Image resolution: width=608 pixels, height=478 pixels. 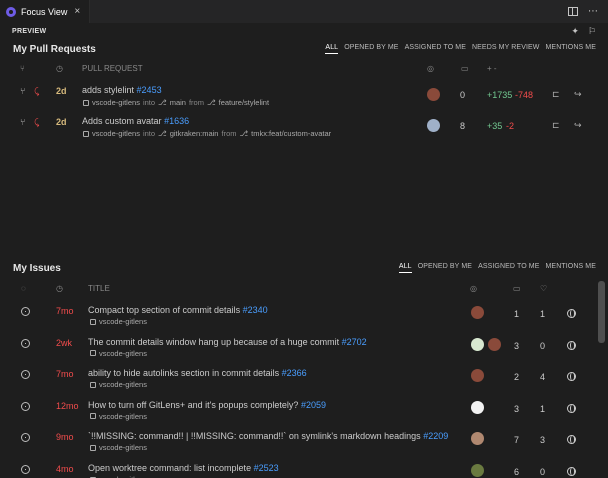 I want to click on participants-icon: ◎, so click(x=430, y=68).